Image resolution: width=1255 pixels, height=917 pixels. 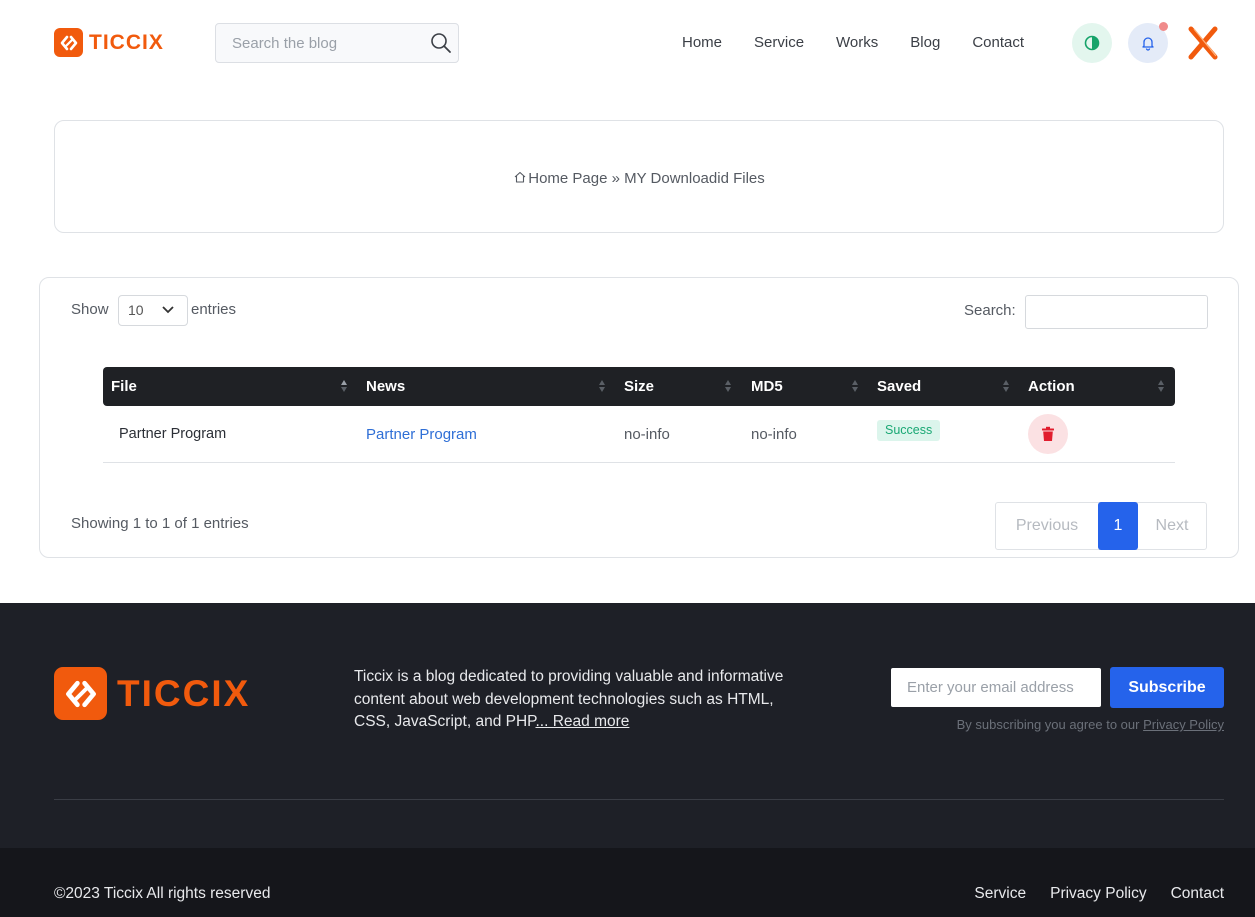 What do you see at coordinates (767, 387) in the screenshot?
I see `column-md5: MD5` at bounding box center [767, 387].